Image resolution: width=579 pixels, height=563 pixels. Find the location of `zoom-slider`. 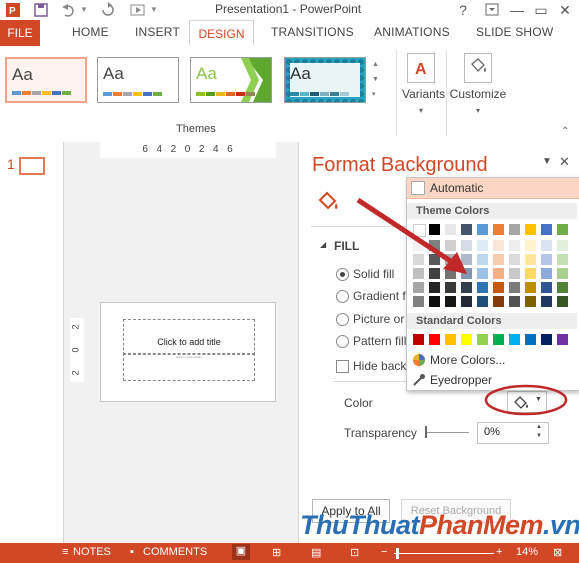

zoom-slider is located at coordinates (444, 553).